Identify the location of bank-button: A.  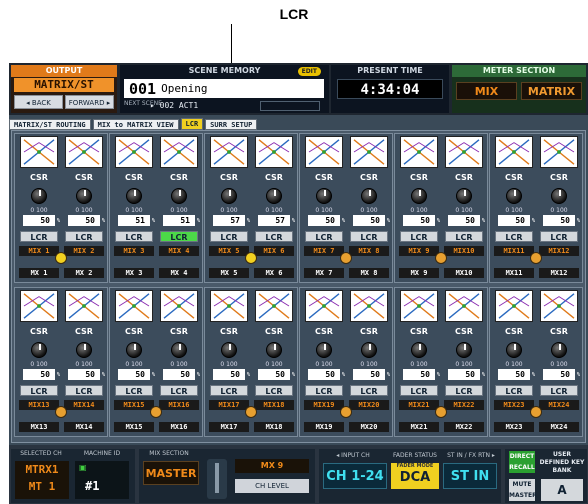
(562, 490).